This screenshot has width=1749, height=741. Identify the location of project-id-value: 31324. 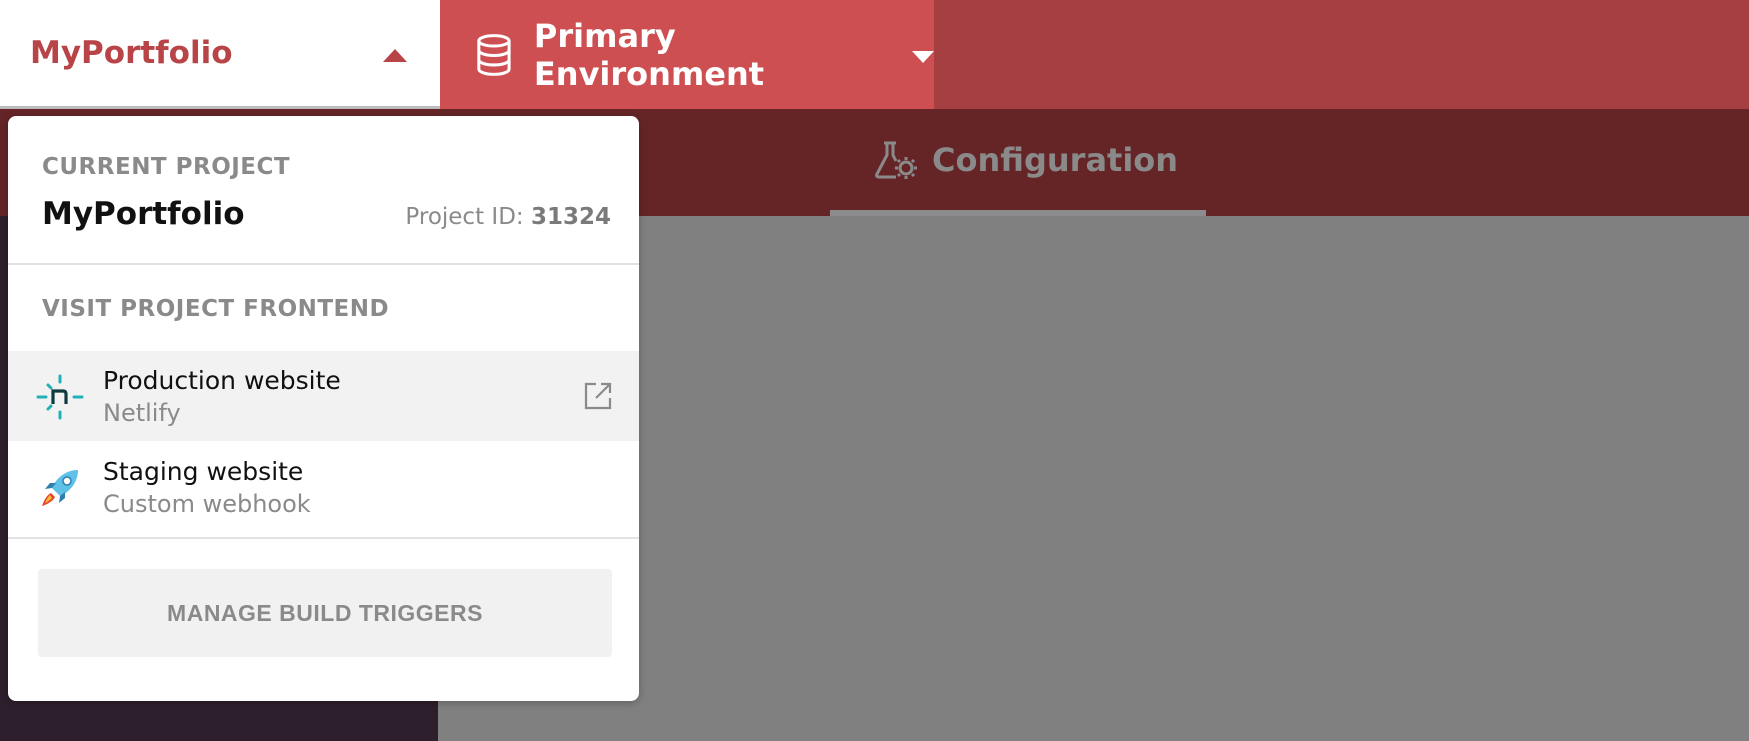
(570, 217).